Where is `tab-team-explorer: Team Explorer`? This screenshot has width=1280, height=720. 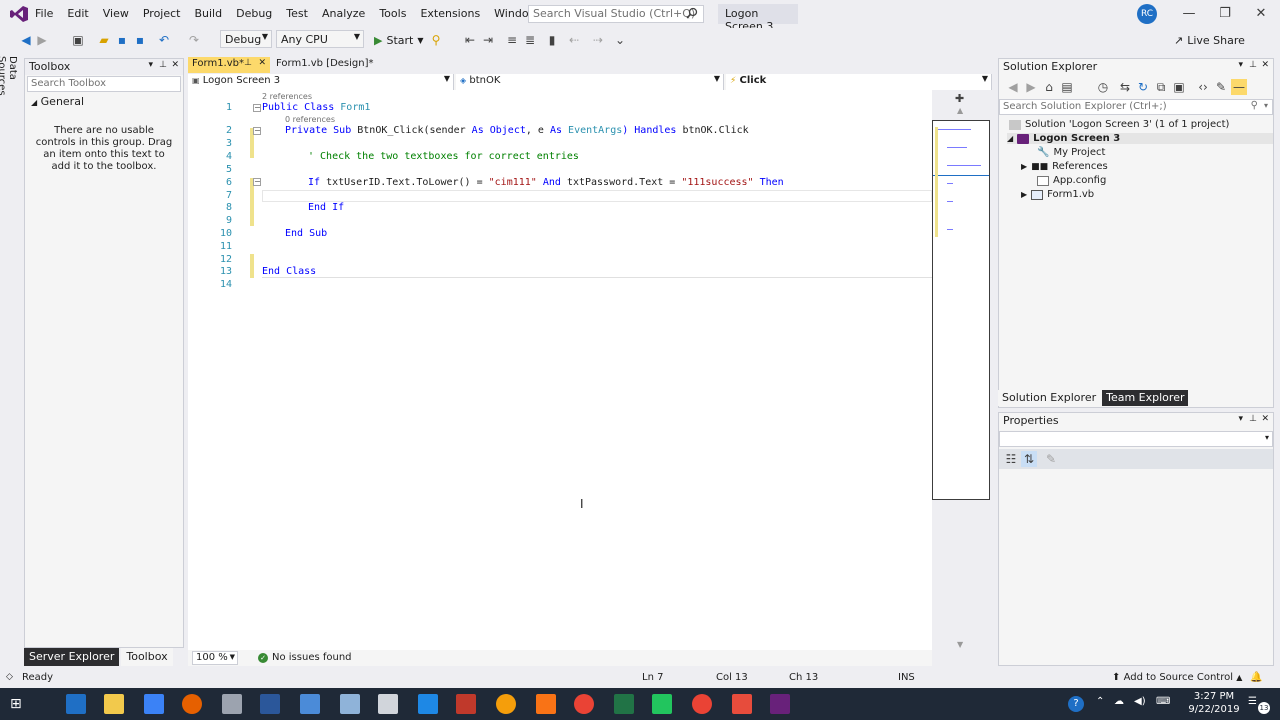 tab-team-explorer: Team Explorer is located at coordinates (1145, 398).